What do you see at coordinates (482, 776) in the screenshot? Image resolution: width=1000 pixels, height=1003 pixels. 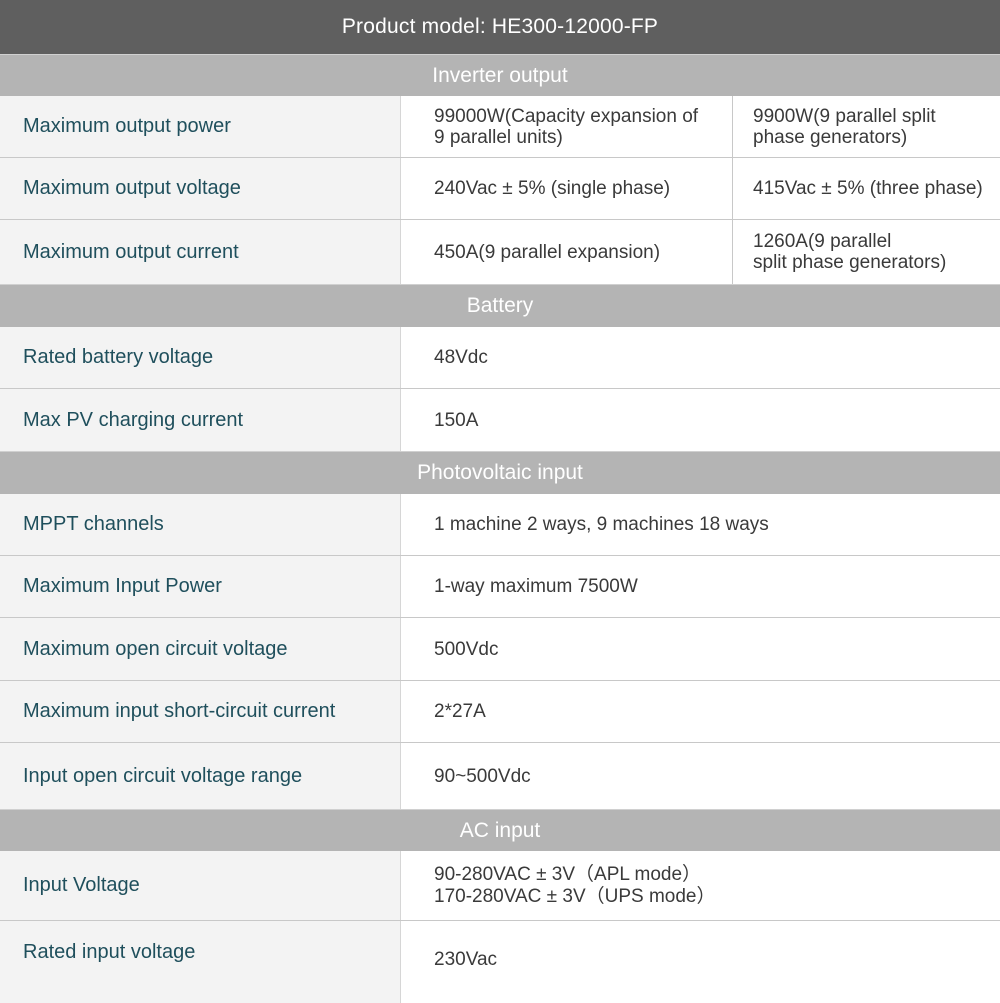 I see `row-value-input-open-circuit-voltage-range: 90~500Vdc` at bounding box center [482, 776].